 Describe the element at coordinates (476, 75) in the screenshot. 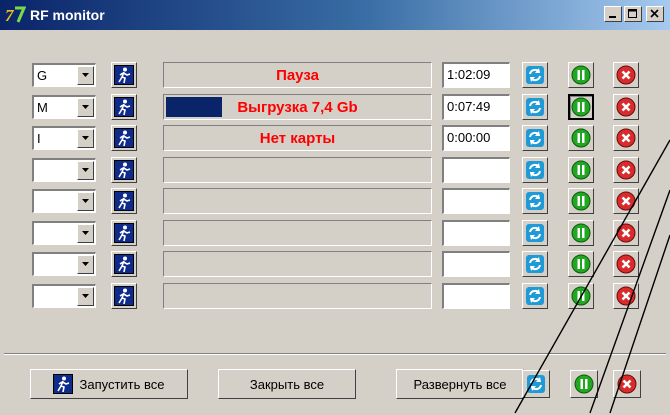

I see `elapsed-time-field: 1:02:09` at that location.